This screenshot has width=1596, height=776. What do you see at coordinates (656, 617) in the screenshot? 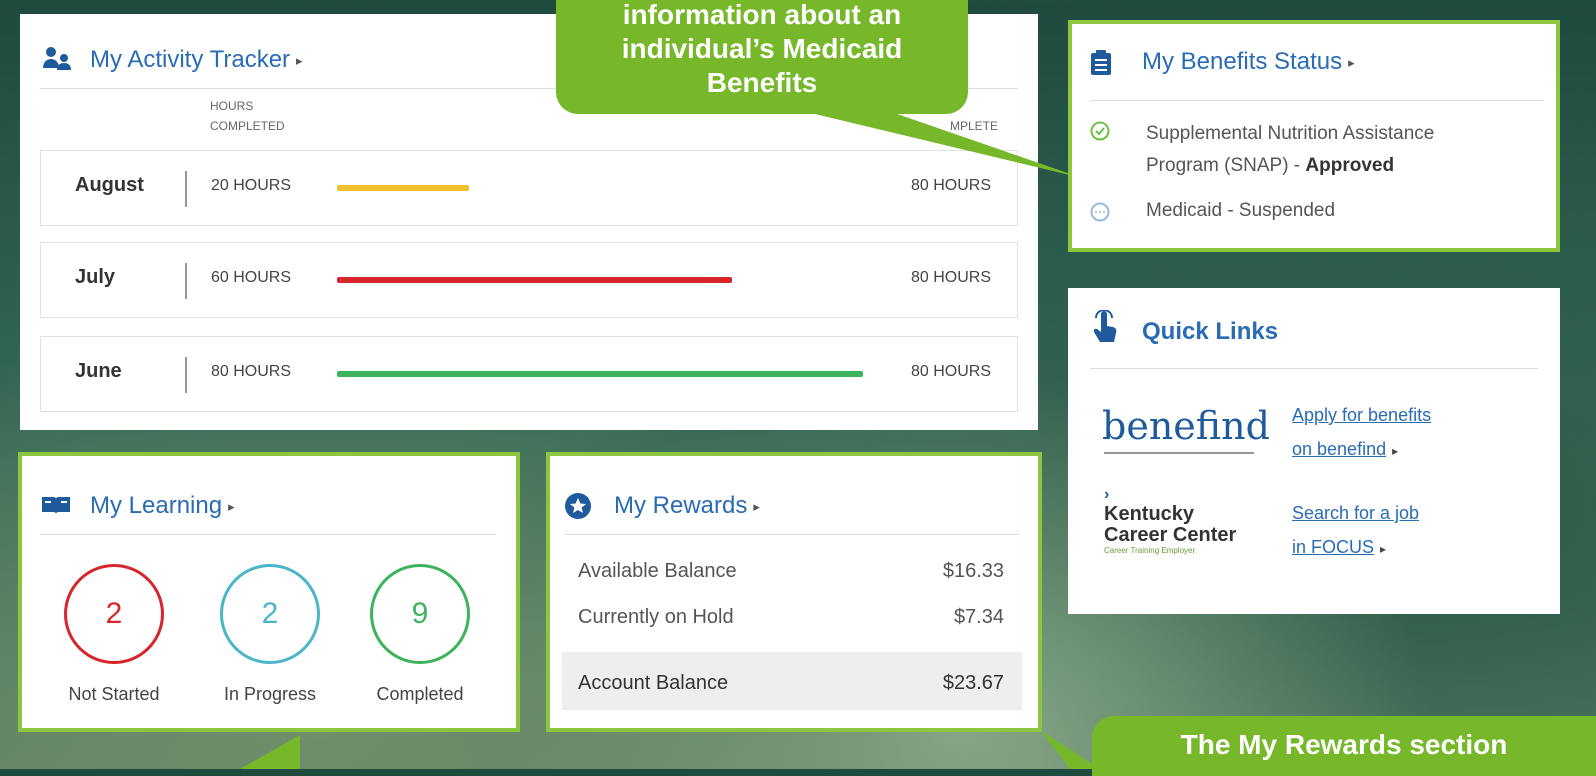
I see `on-hold-label: Currently on Hold` at bounding box center [656, 617].